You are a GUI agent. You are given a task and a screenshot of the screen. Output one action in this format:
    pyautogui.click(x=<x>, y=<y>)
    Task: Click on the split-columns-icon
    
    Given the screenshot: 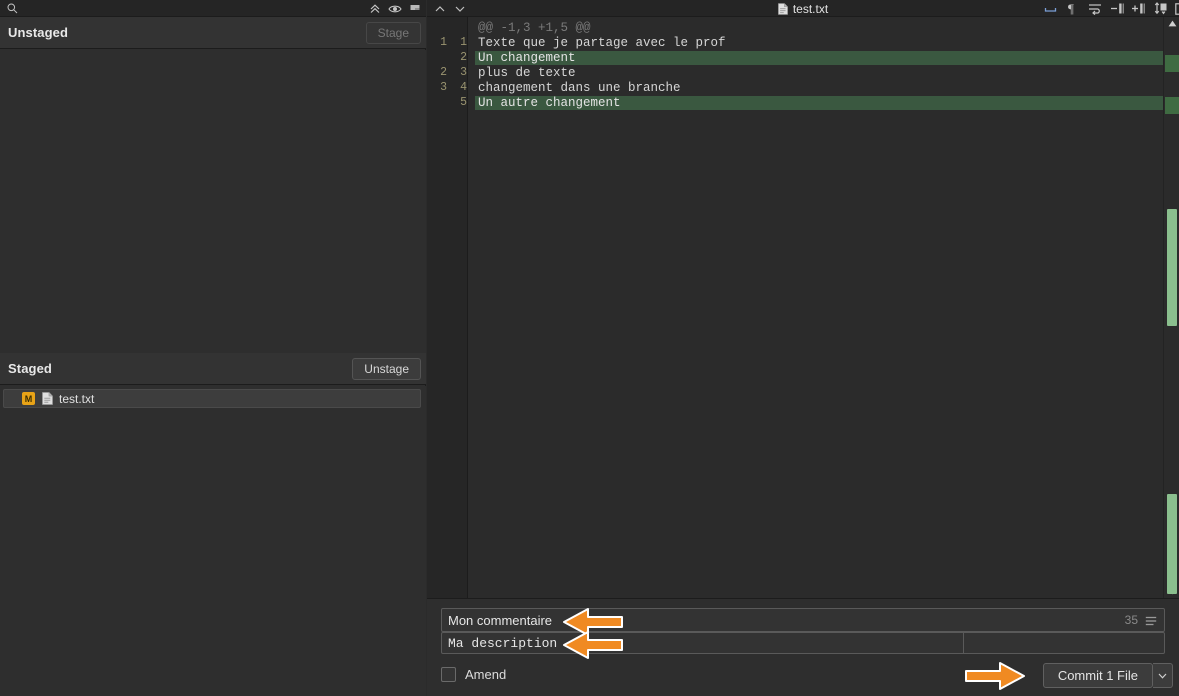 What is the action you would take?
    pyautogui.click(x=1176, y=8)
    